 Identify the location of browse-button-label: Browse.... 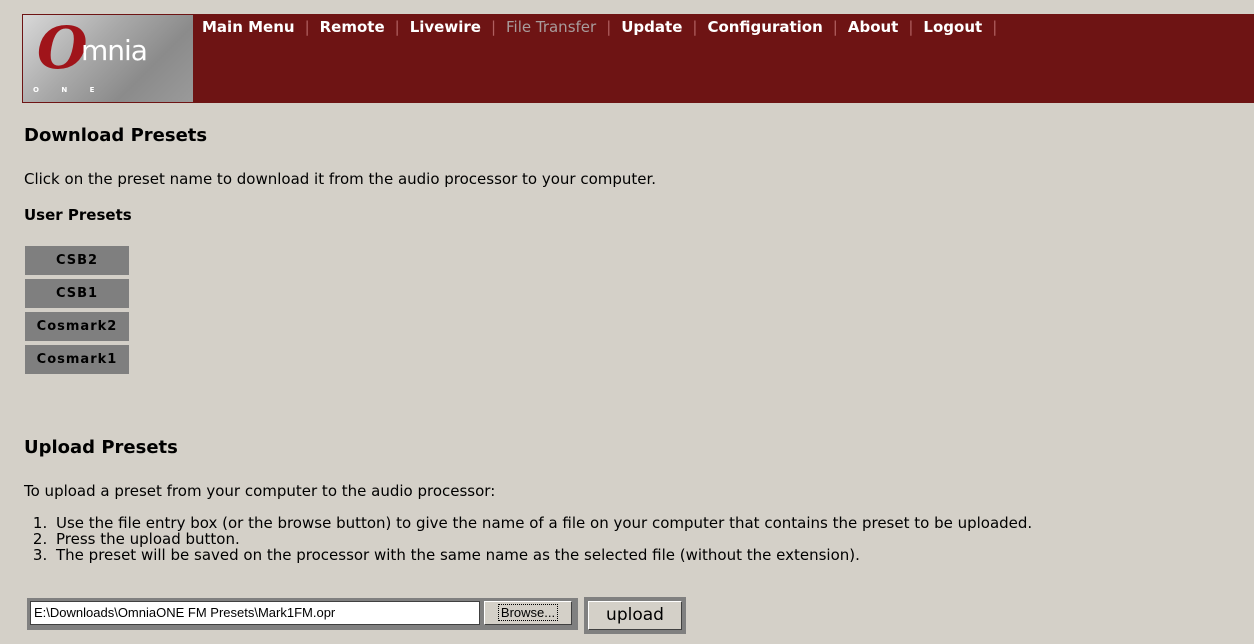
(528, 612).